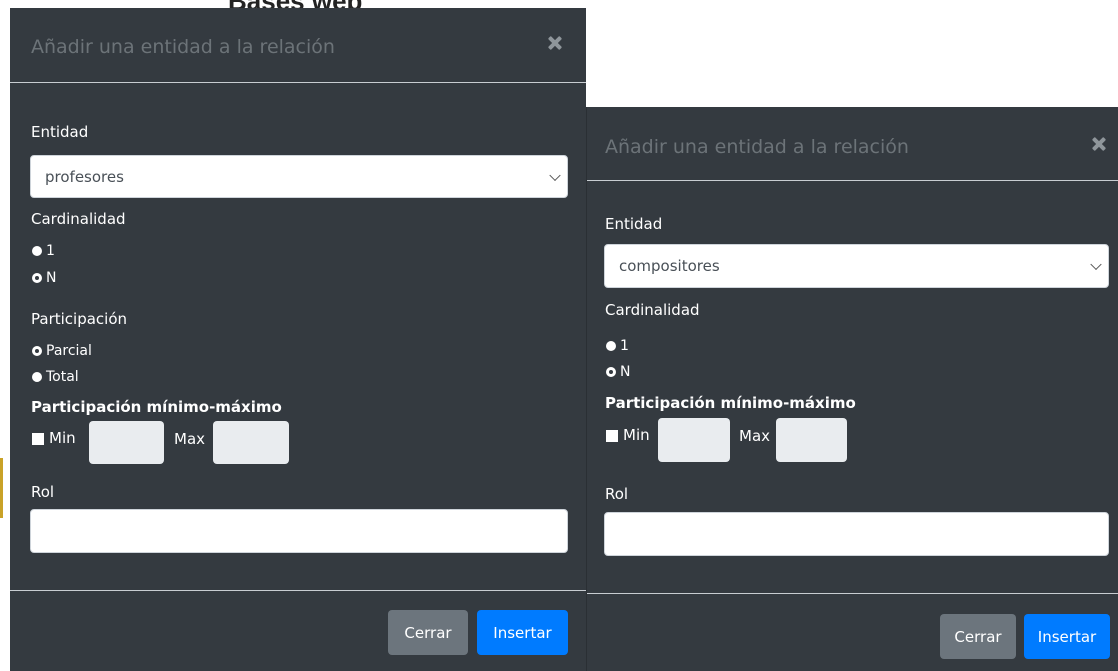 The image size is (1118, 671). What do you see at coordinates (79, 319) in the screenshot?
I see `participacion-label: Participación` at bounding box center [79, 319].